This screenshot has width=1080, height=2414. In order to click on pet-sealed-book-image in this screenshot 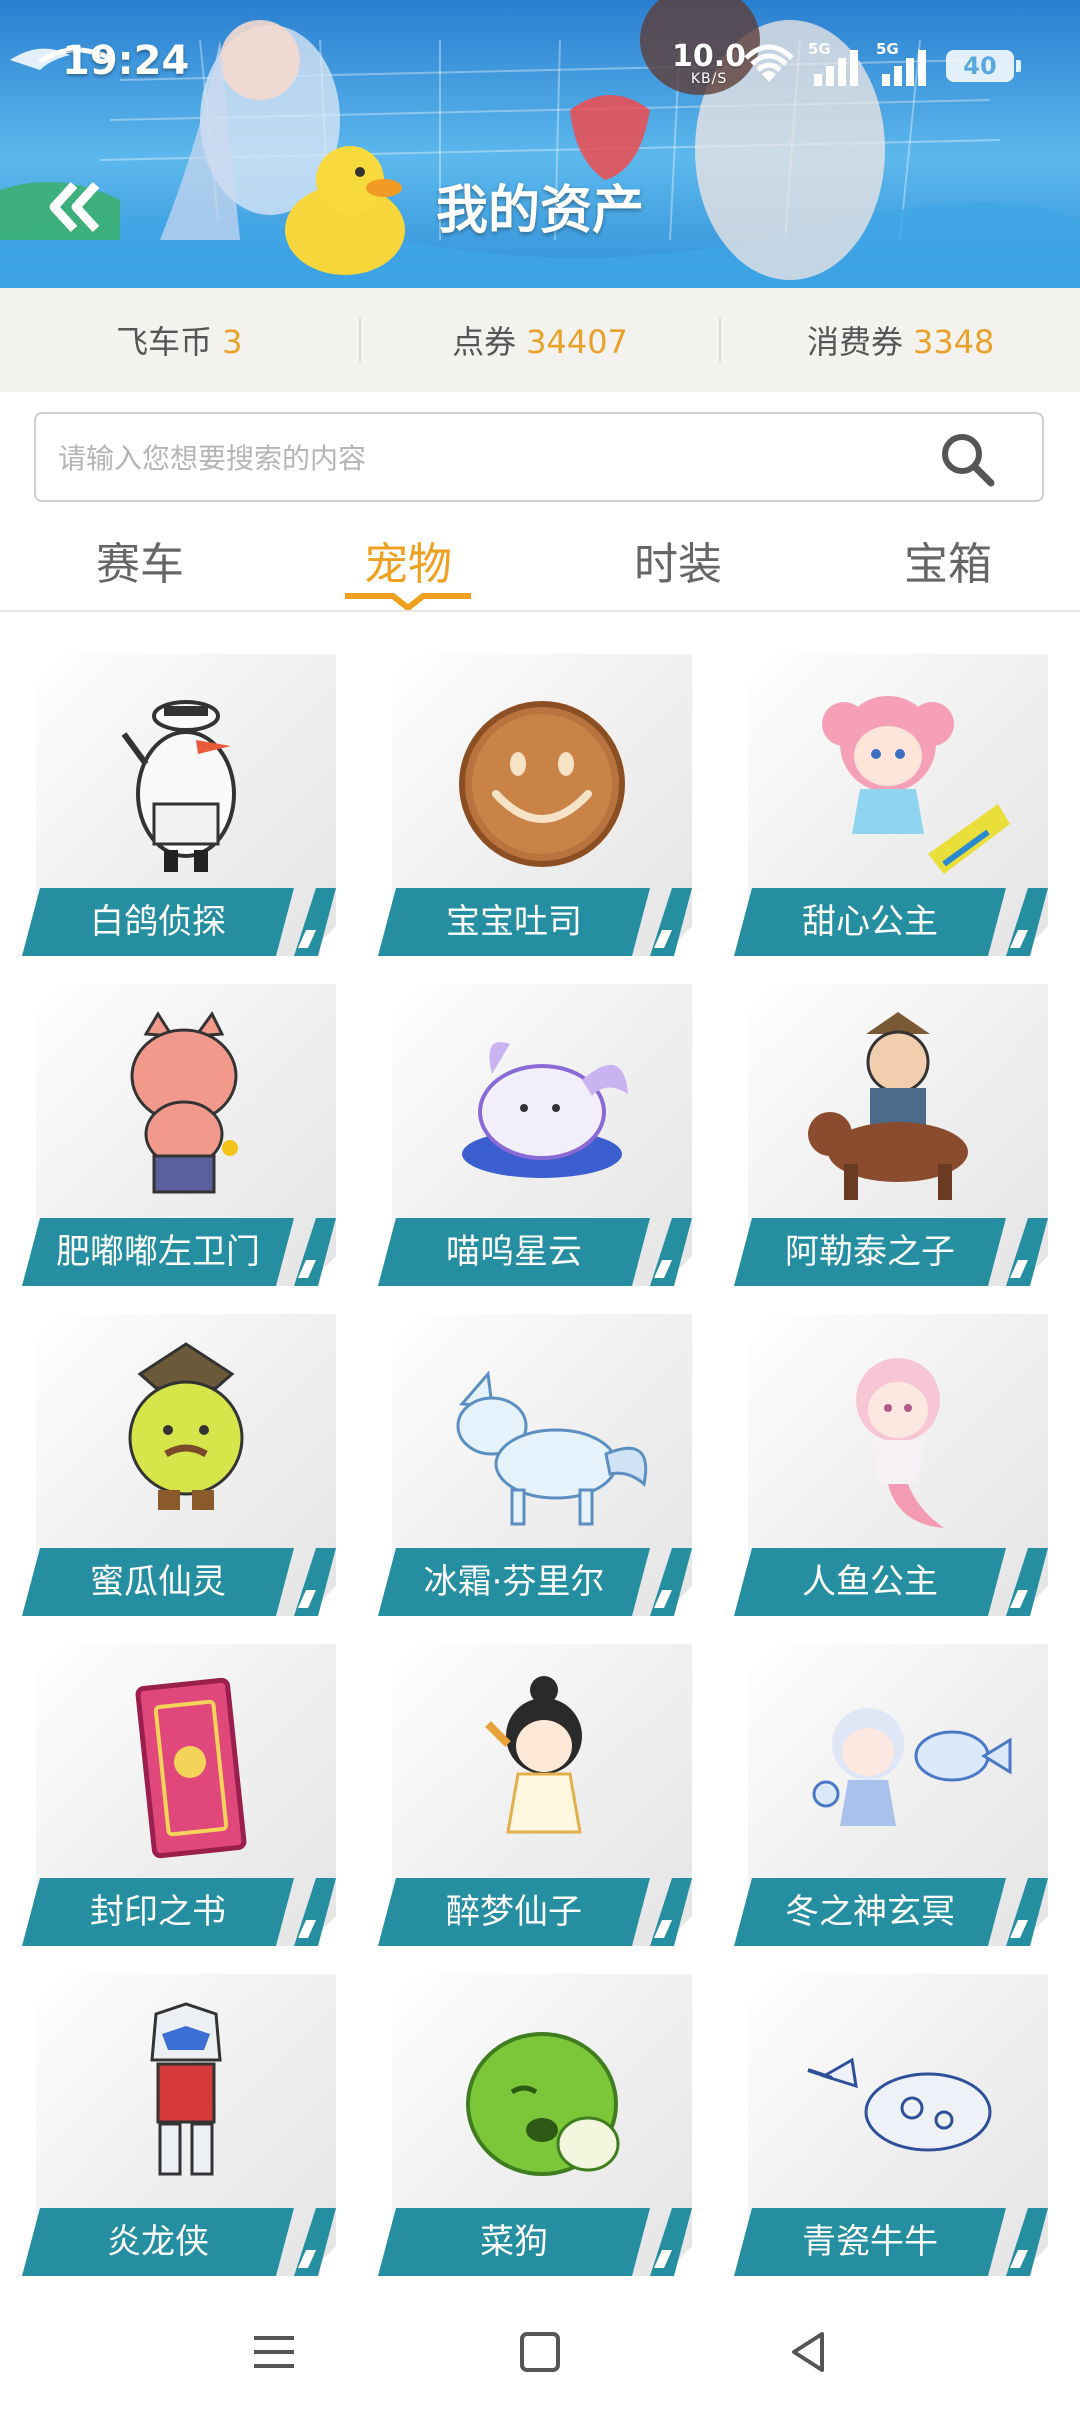, I will do `click(191, 1768)`.